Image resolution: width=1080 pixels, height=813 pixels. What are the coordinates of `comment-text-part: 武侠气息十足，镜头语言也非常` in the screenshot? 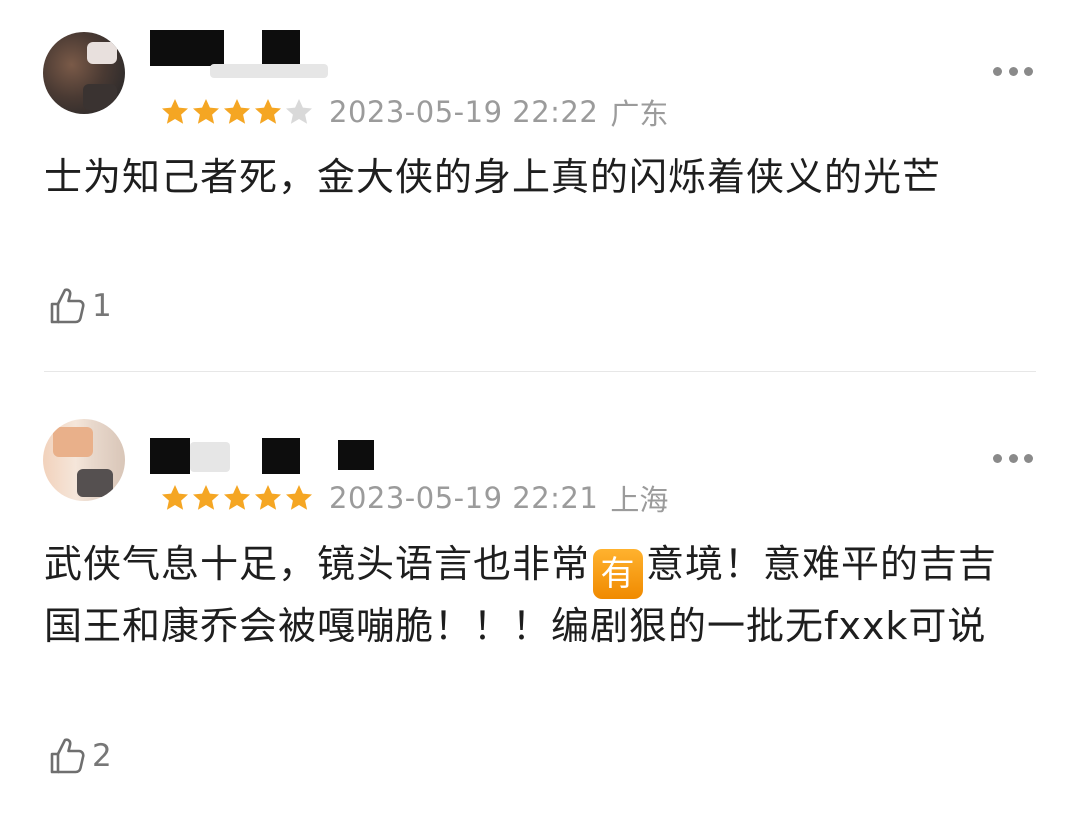 It's located at (317, 564).